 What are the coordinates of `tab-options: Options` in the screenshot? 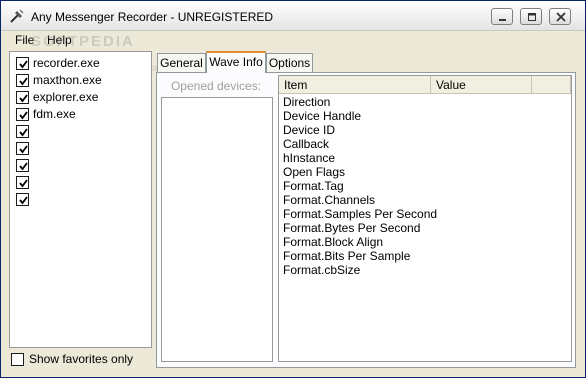 It's located at (289, 62).